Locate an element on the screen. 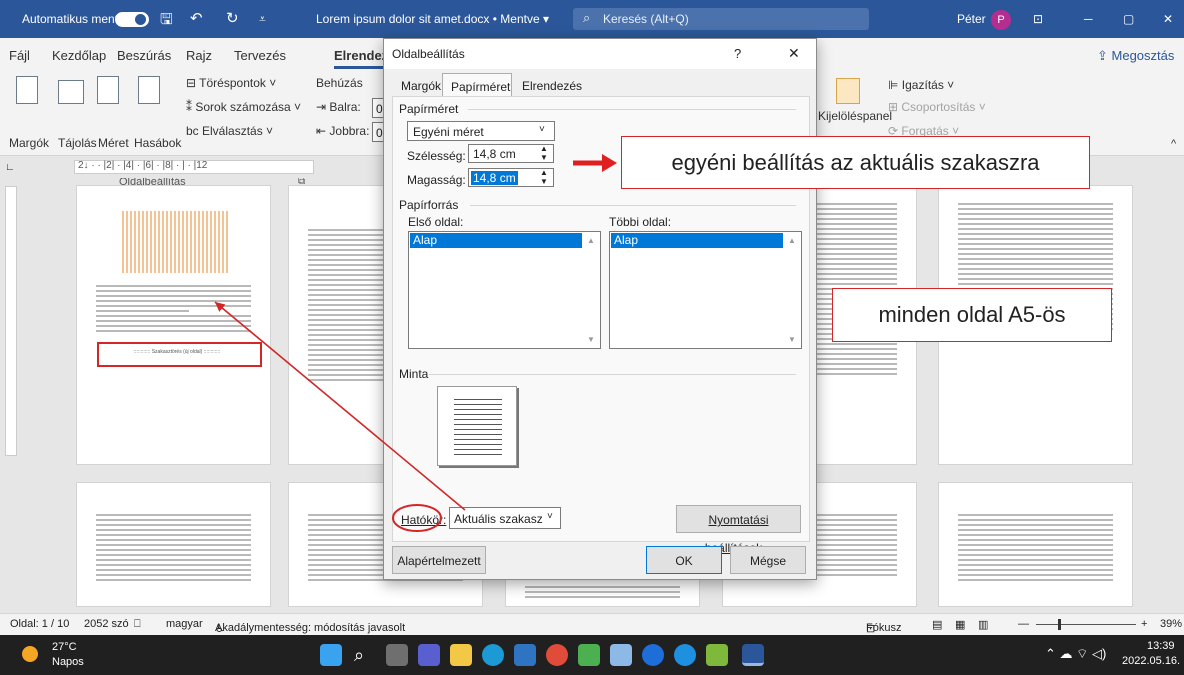 This screenshot has height=675, width=1184. avatar: P is located at coordinates (1001, 20).